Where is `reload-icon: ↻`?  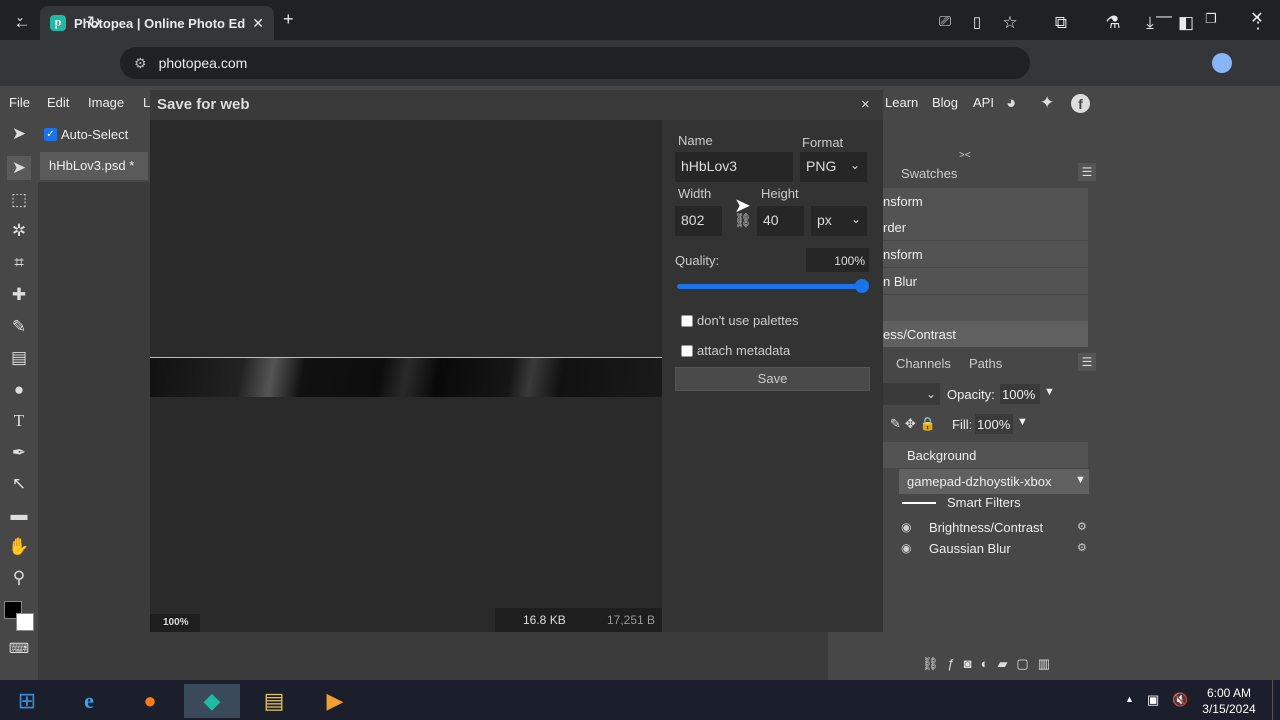 reload-icon: ↻ is located at coordinates (94, 23).